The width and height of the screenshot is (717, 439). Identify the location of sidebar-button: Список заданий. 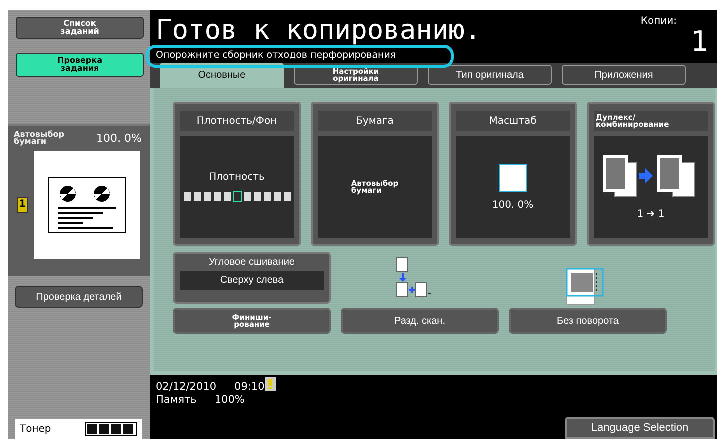
(80, 28).